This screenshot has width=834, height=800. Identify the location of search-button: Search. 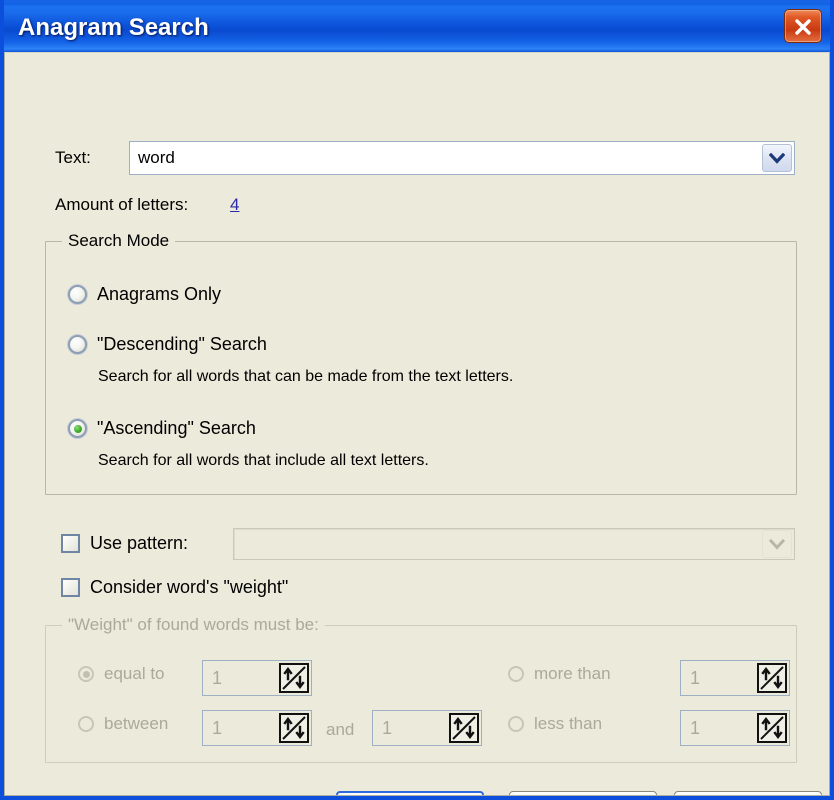
(410, 793).